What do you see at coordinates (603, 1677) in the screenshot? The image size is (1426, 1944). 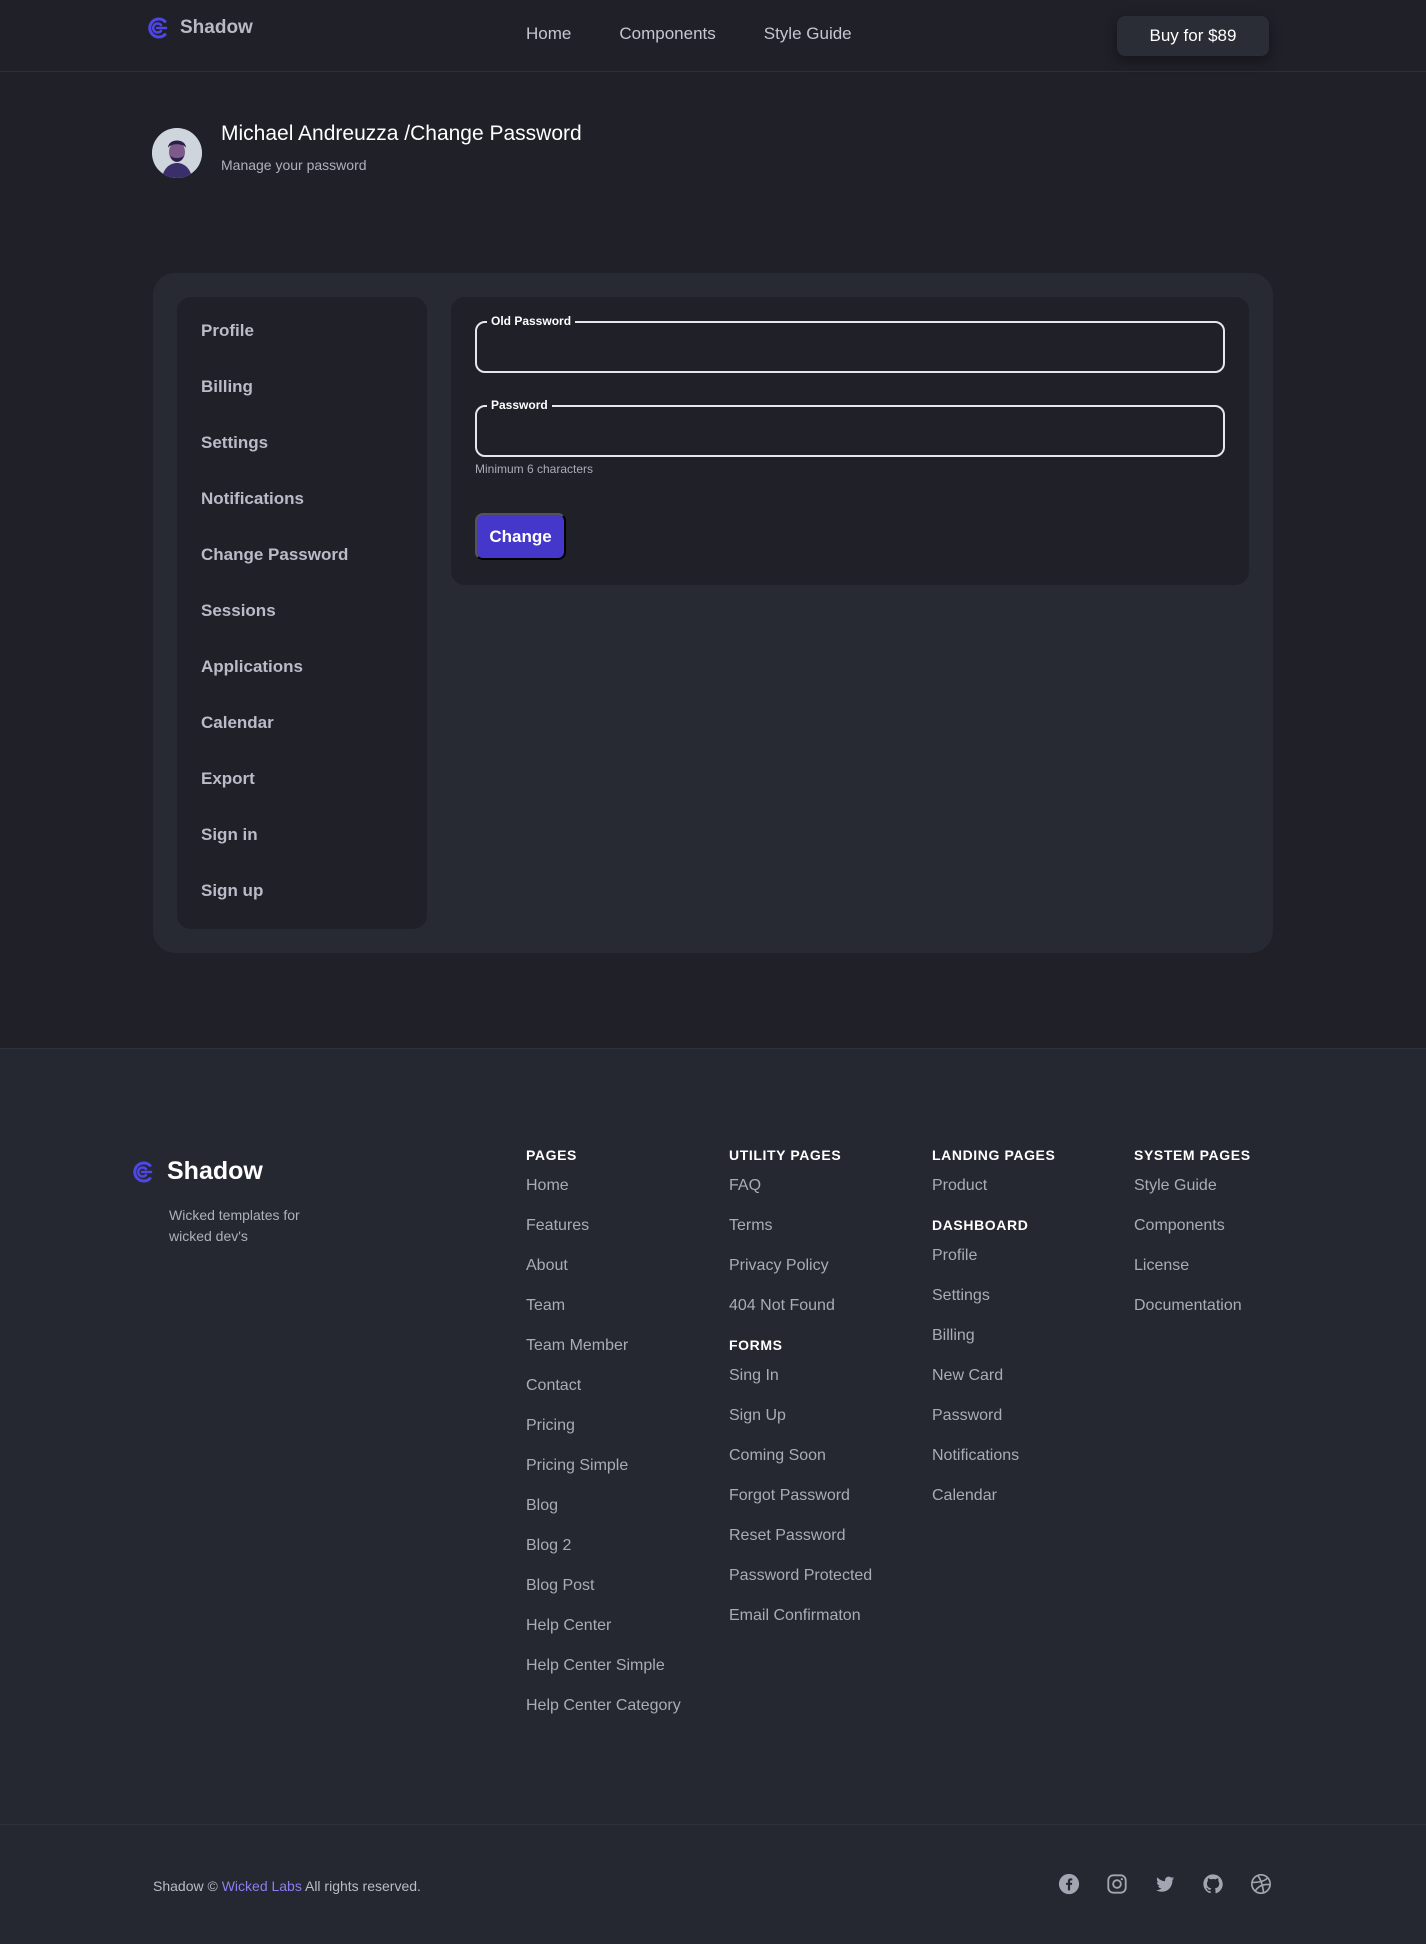 I see `footer-link: Help Center Simple` at bounding box center [603, 1677].